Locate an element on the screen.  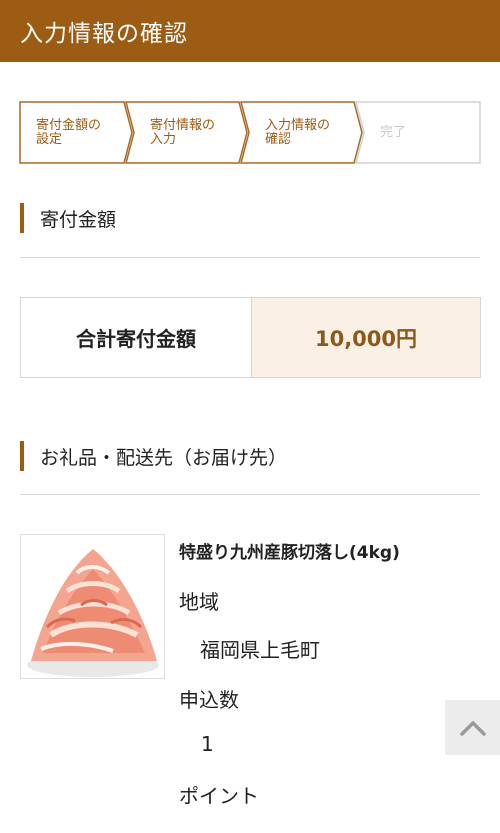
sliced-pork-image is located at coordinates (92, 606).